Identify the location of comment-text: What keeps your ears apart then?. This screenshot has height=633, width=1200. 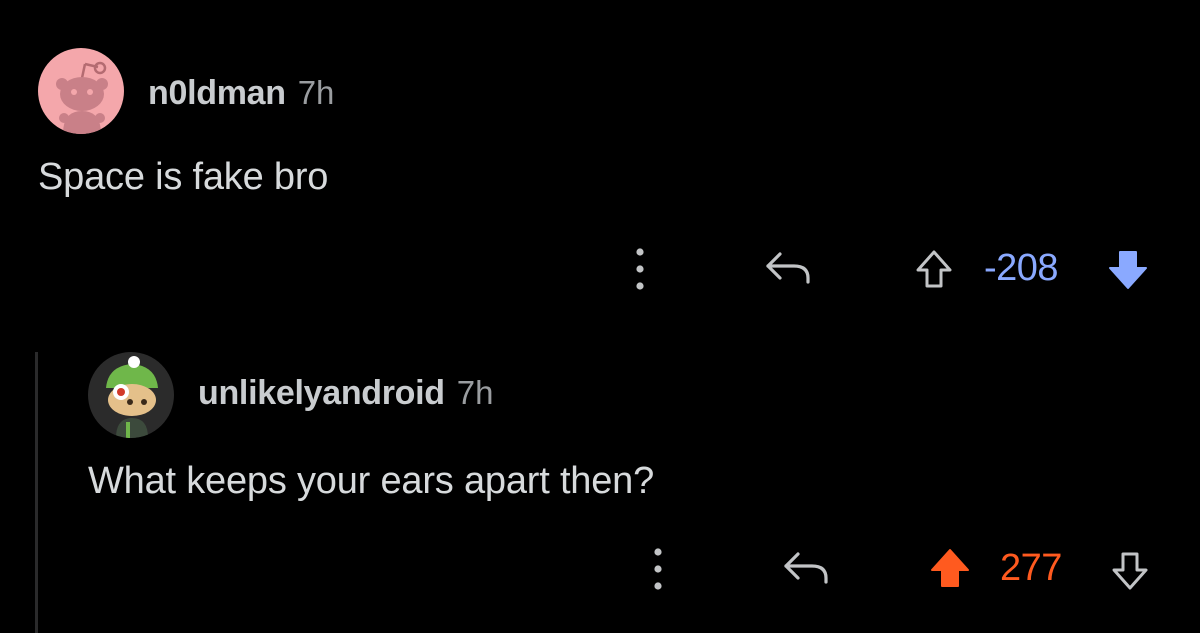
(371, 481).